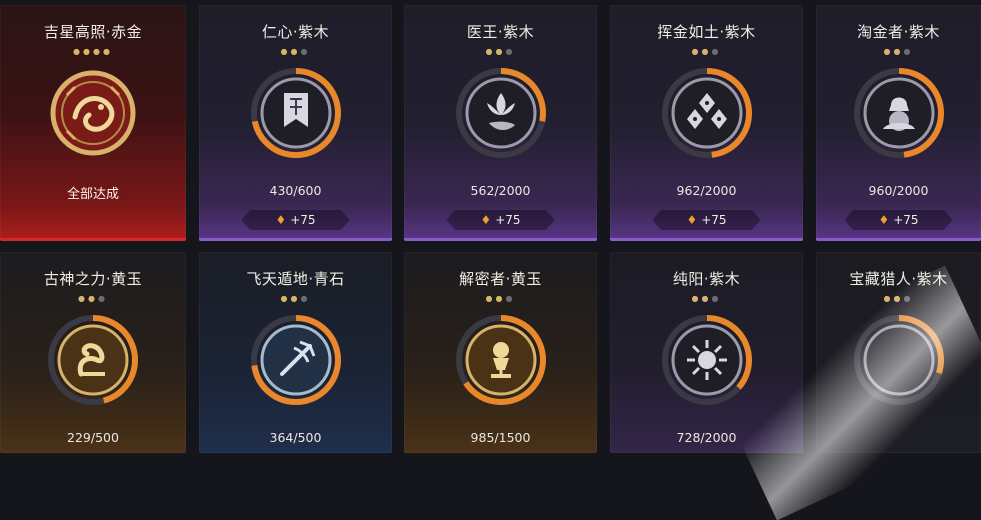  Describe the element at coordinates (296, 360) in the screenshot. I see `trident-icon` at that location.